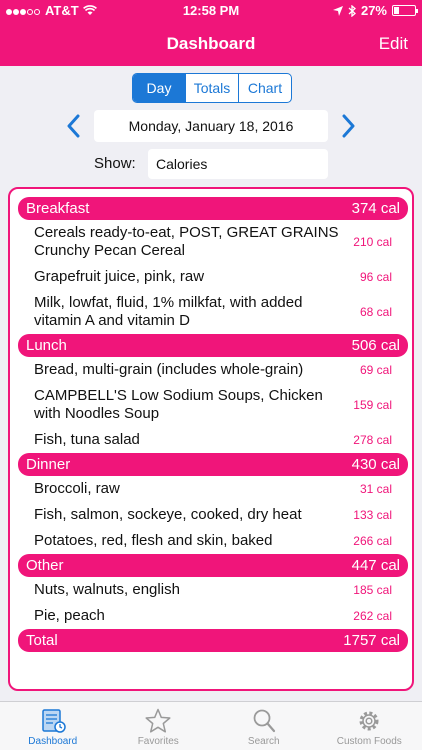 The width and height of the screenshot is (422, 750). I want to click on total-row: Total 1757 cal, so click(213, 640).